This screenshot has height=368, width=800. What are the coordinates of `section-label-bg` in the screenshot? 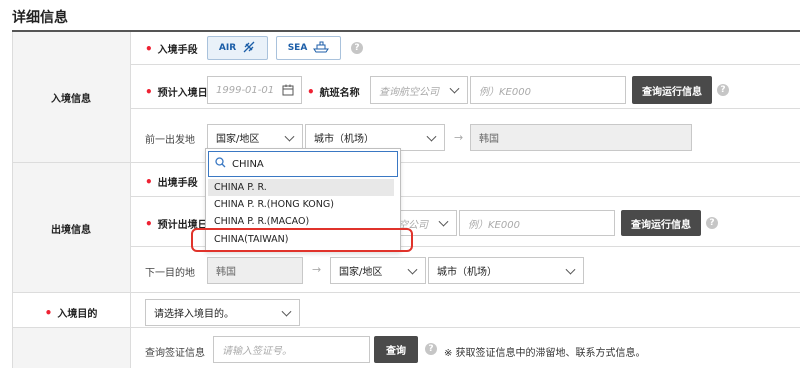 It's located at (71, 347).